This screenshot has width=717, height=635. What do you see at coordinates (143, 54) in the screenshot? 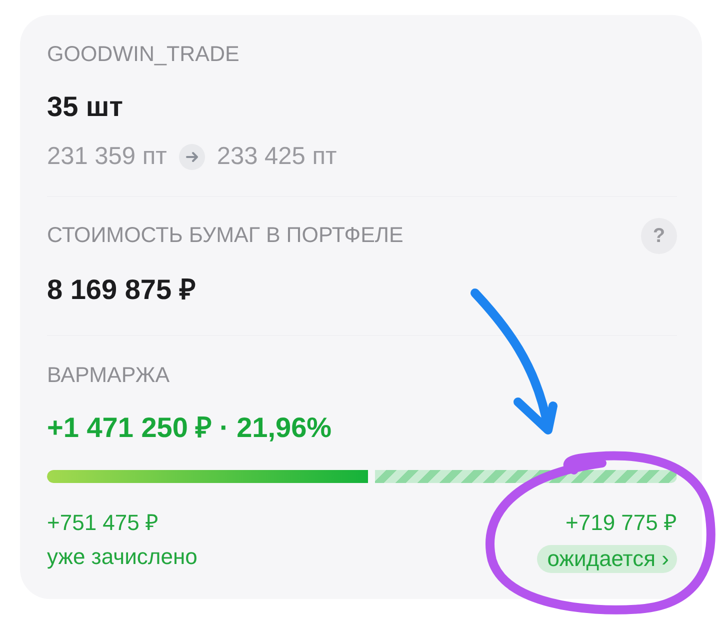
I see `ticker-label: GOODWIN_TRADE` at bounding box center [143, 54].